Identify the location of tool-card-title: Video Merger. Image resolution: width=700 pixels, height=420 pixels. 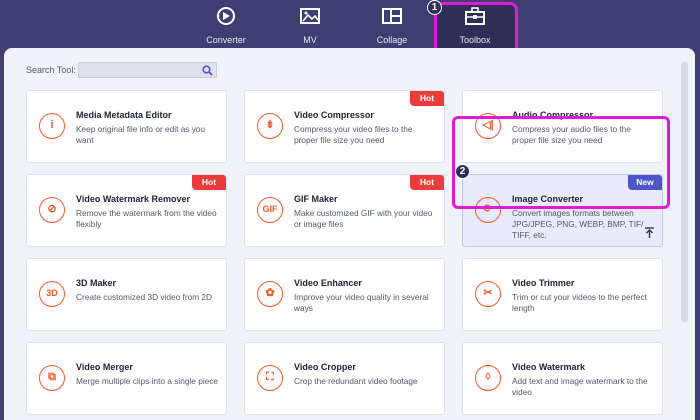
(104, 367).